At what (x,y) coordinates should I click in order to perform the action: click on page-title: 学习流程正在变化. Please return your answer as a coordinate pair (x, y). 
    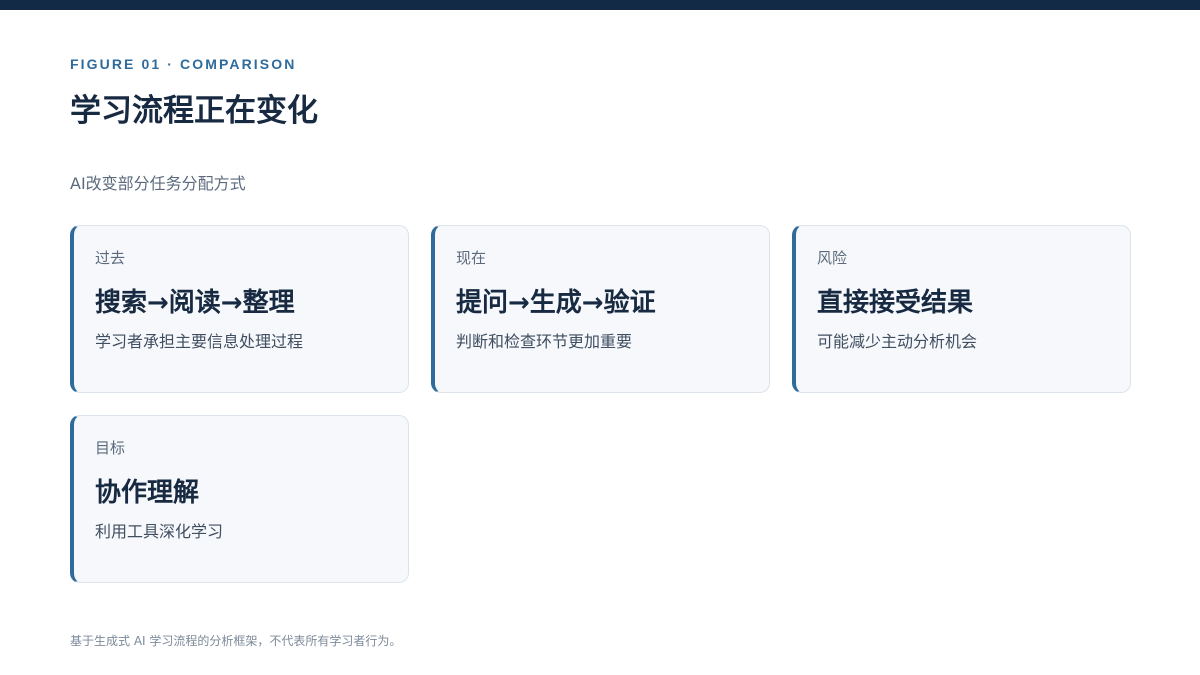
    Looking at the image, I should click on (194, 111).